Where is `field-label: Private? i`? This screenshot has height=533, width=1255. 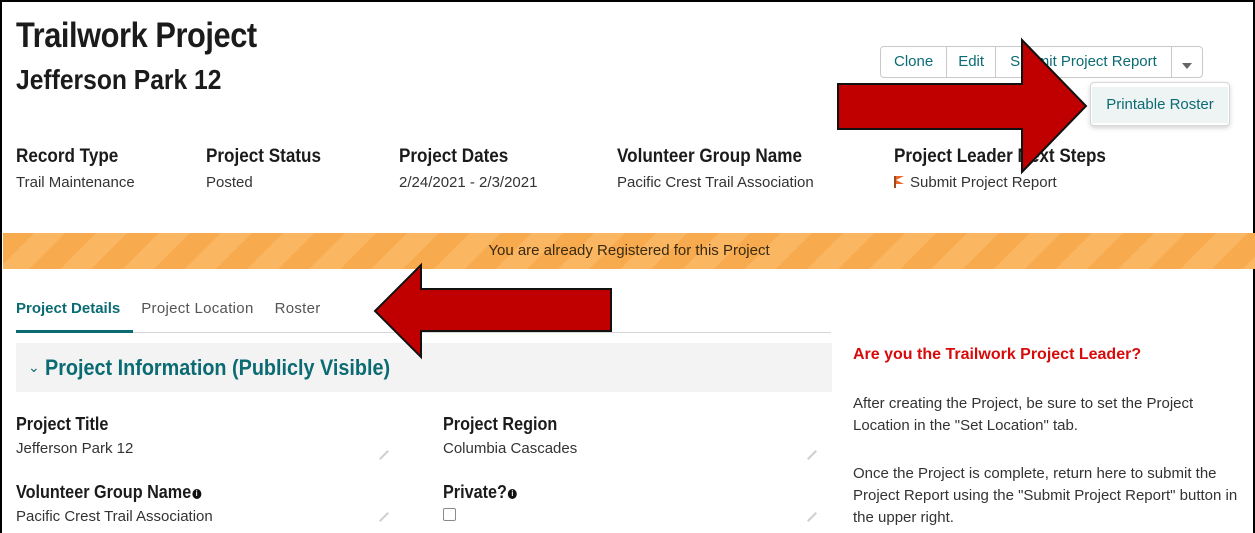
field-label: Private? i is located at coordinates (480, 492).